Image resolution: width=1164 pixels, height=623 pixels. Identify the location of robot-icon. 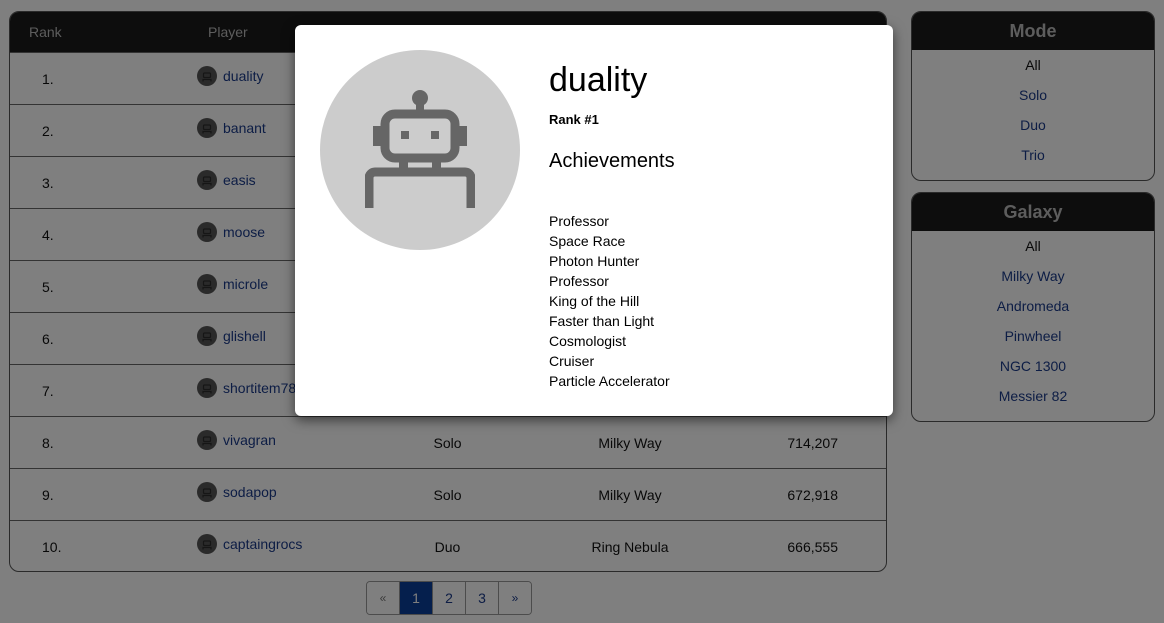
(420, 149).